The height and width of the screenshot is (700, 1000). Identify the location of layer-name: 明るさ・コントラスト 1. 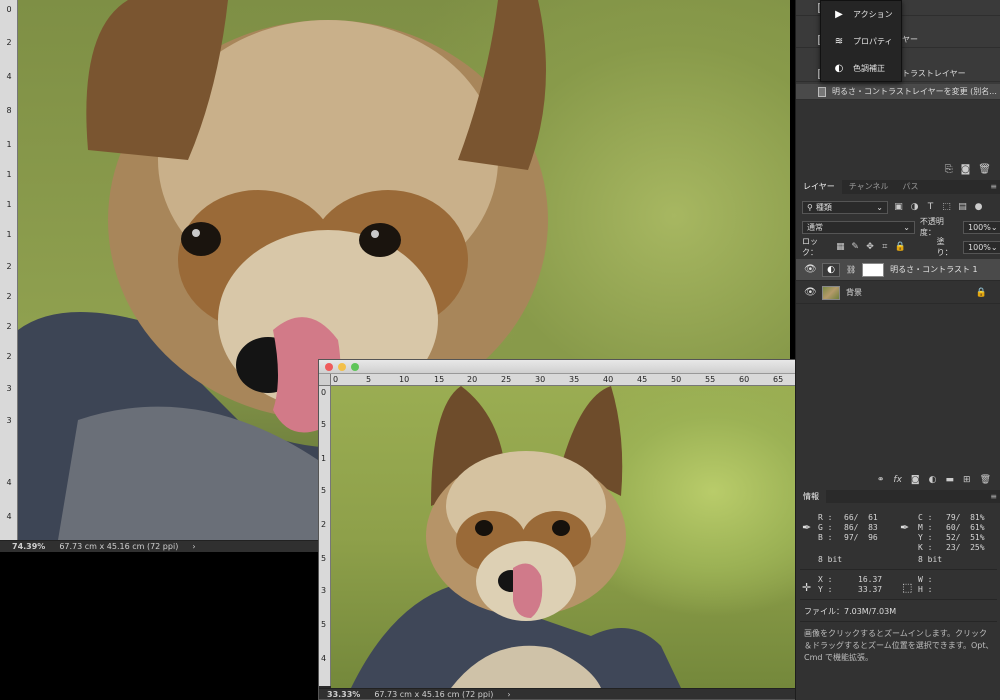
(933, 269).